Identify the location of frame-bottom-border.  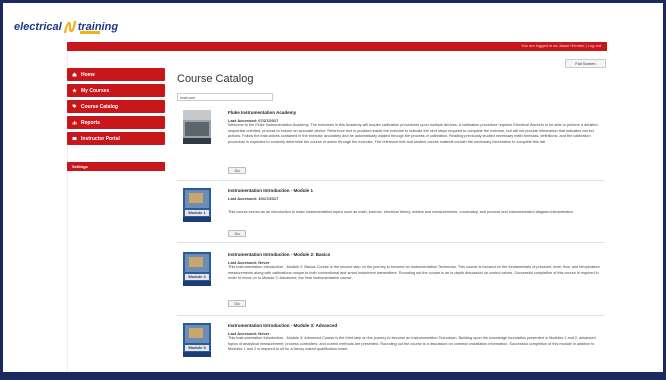
(333, 376).